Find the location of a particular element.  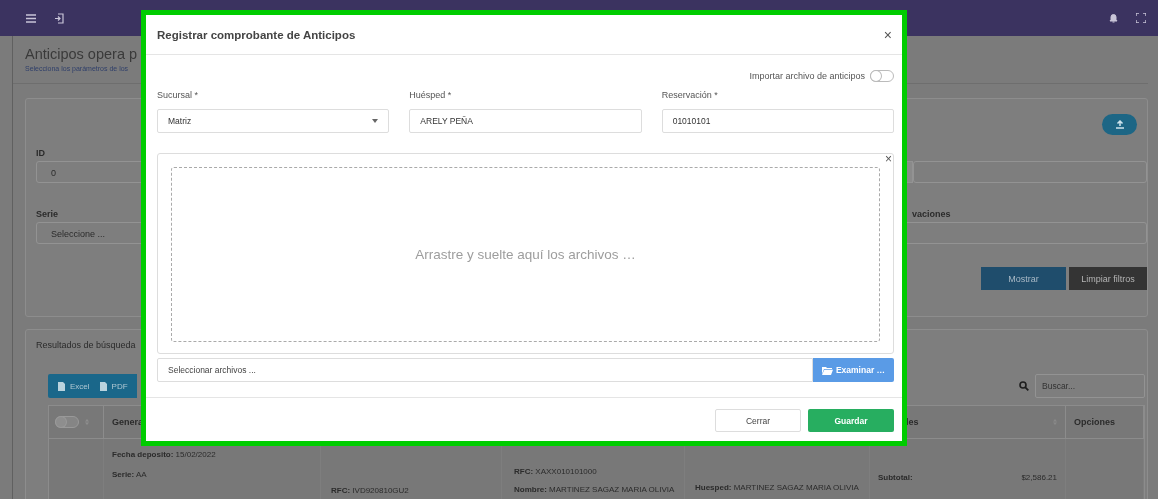

toggle-label: Importar archivo de anticipos is located at coordinates (807, 76).